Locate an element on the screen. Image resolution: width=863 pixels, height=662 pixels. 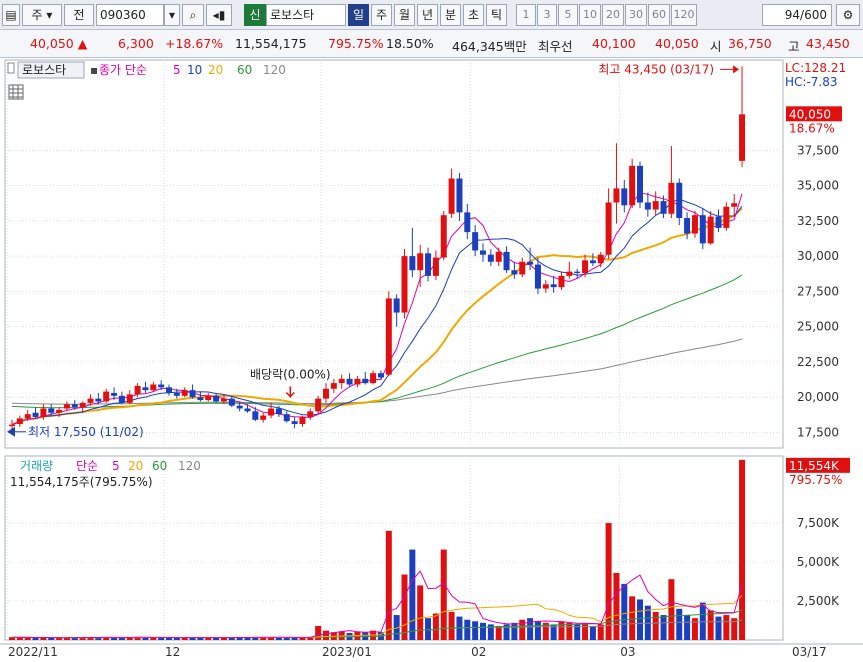
chart-menu-icon: ▤ is located at coordinates (11, 15).